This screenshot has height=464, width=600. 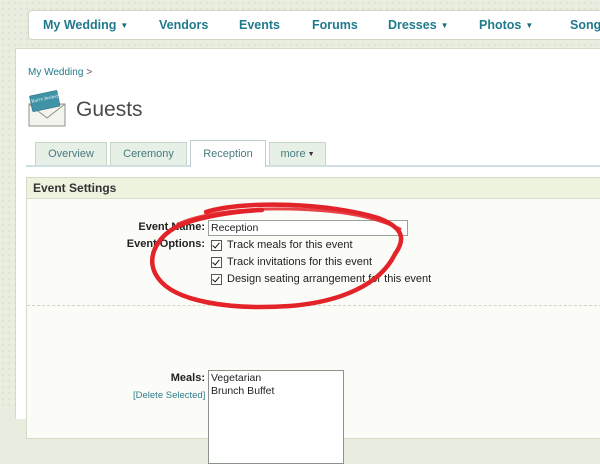 I want to click on delete-selected-link: [Delete Selected], so click(x=169, y=395).